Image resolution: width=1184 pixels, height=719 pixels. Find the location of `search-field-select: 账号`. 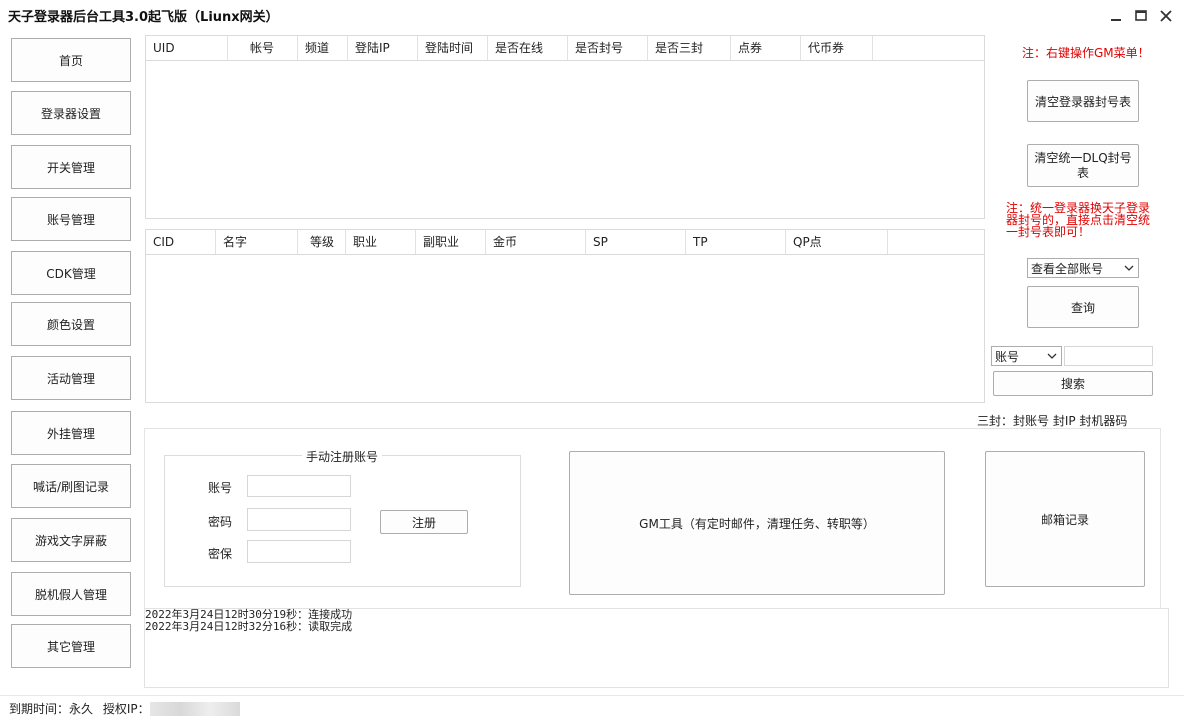

search-field-select: 账号 is located at coordinates (1026, 356).